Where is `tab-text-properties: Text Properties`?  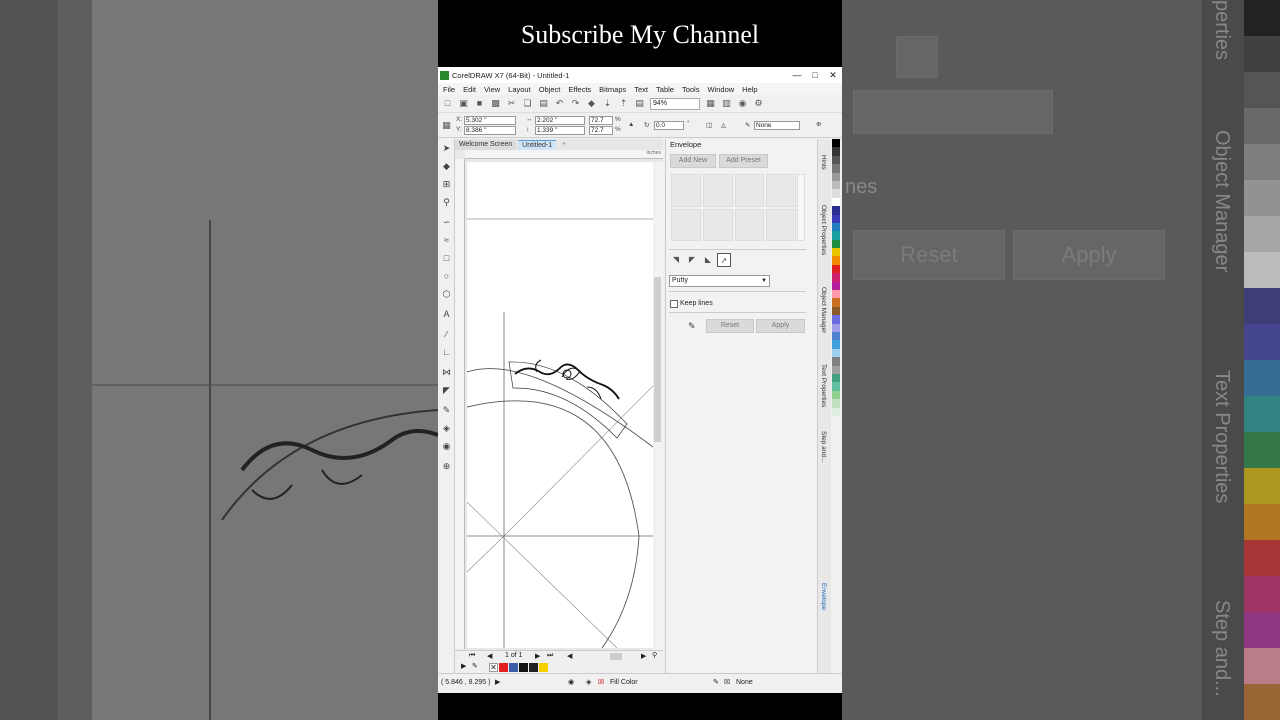
tab-text-properties: Text Properties is located at coordinates (823, 385).